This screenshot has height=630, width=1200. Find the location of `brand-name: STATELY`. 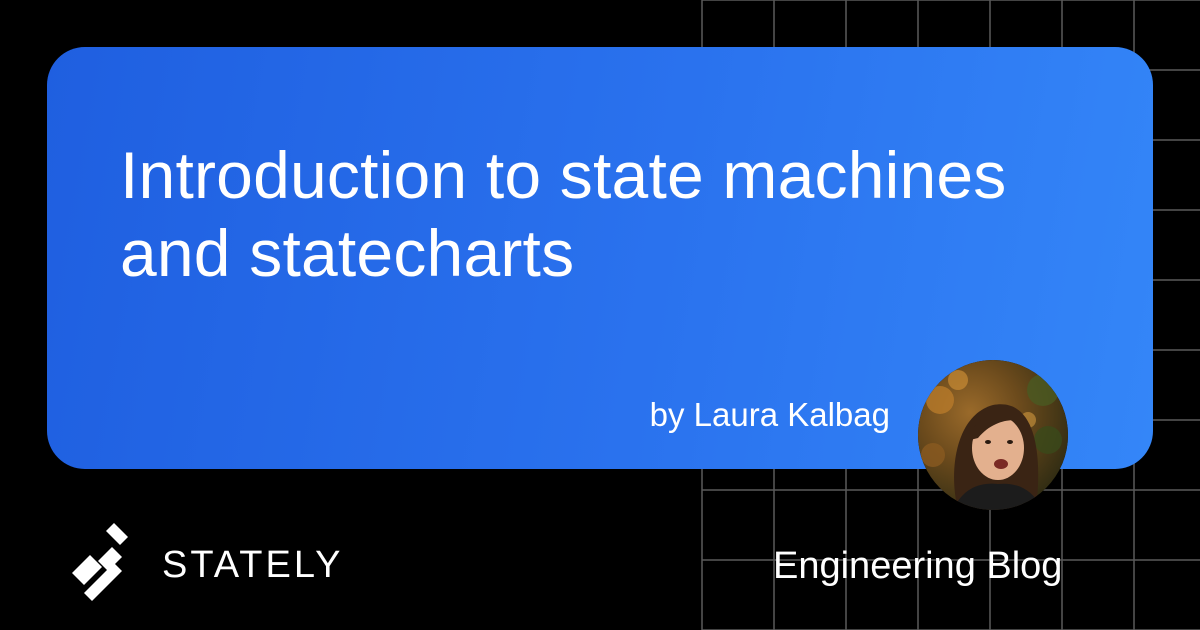

brand-name: STATELY is located at coordinates (253, 565).